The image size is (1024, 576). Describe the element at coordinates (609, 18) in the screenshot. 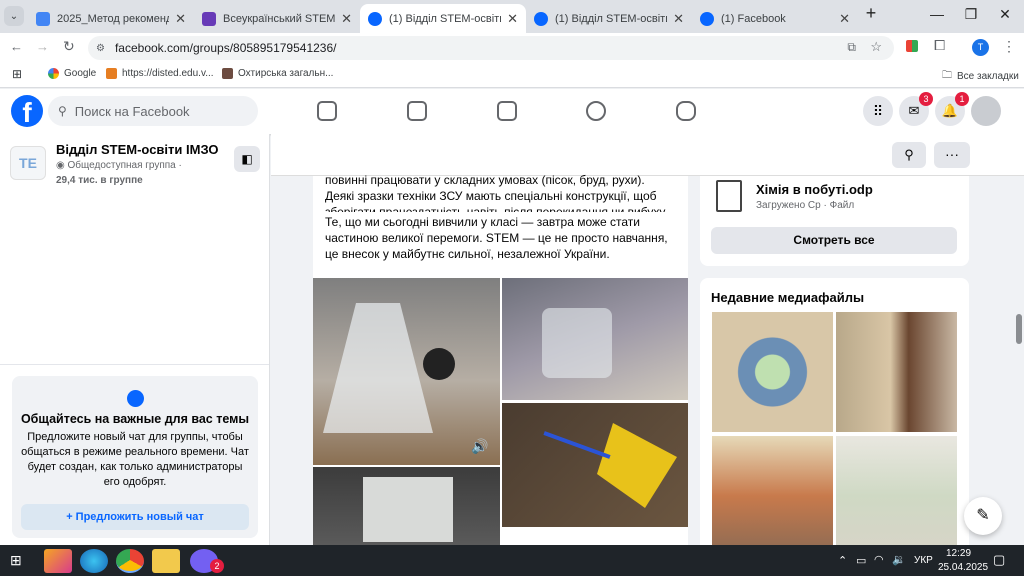

I see `tab-4: (1) Відділ STEM-освіти ІМЗО✕` at that location.